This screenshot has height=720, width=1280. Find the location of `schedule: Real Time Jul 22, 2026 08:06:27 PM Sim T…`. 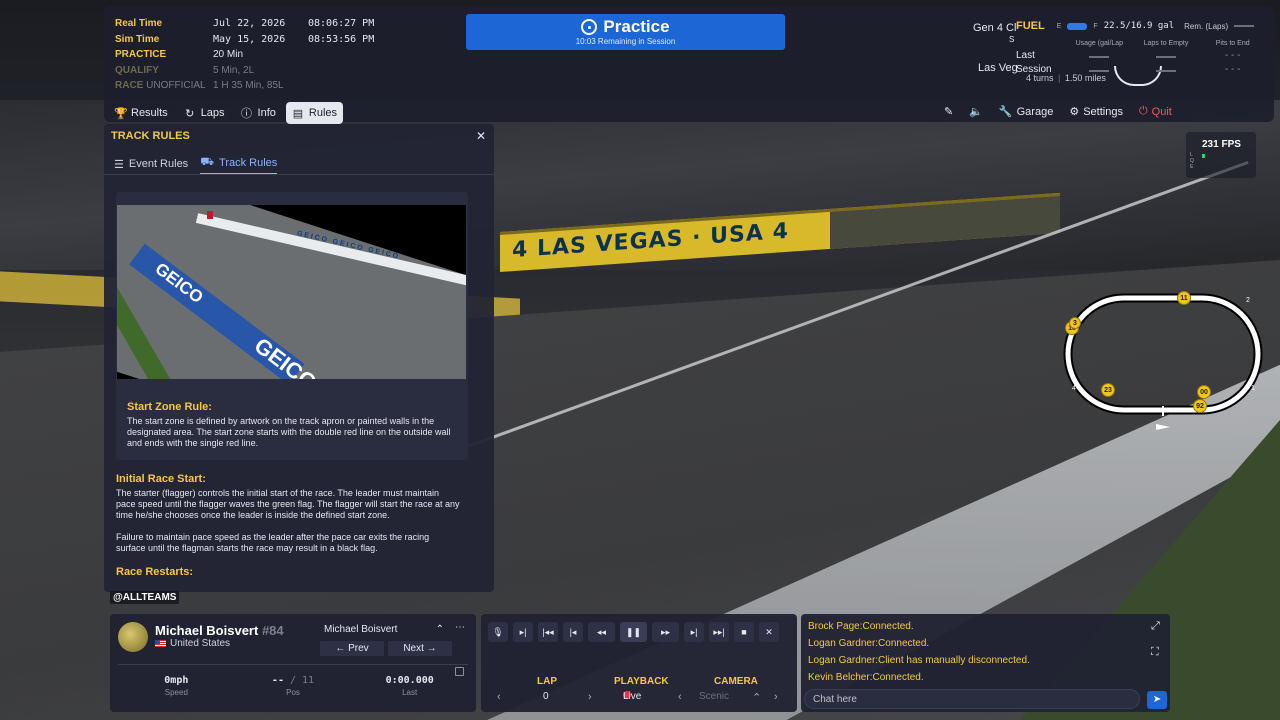

schedule: Real Time Jul 22, 2026 08:06:27 PM Sim T… is located at coordinates (244, 55).